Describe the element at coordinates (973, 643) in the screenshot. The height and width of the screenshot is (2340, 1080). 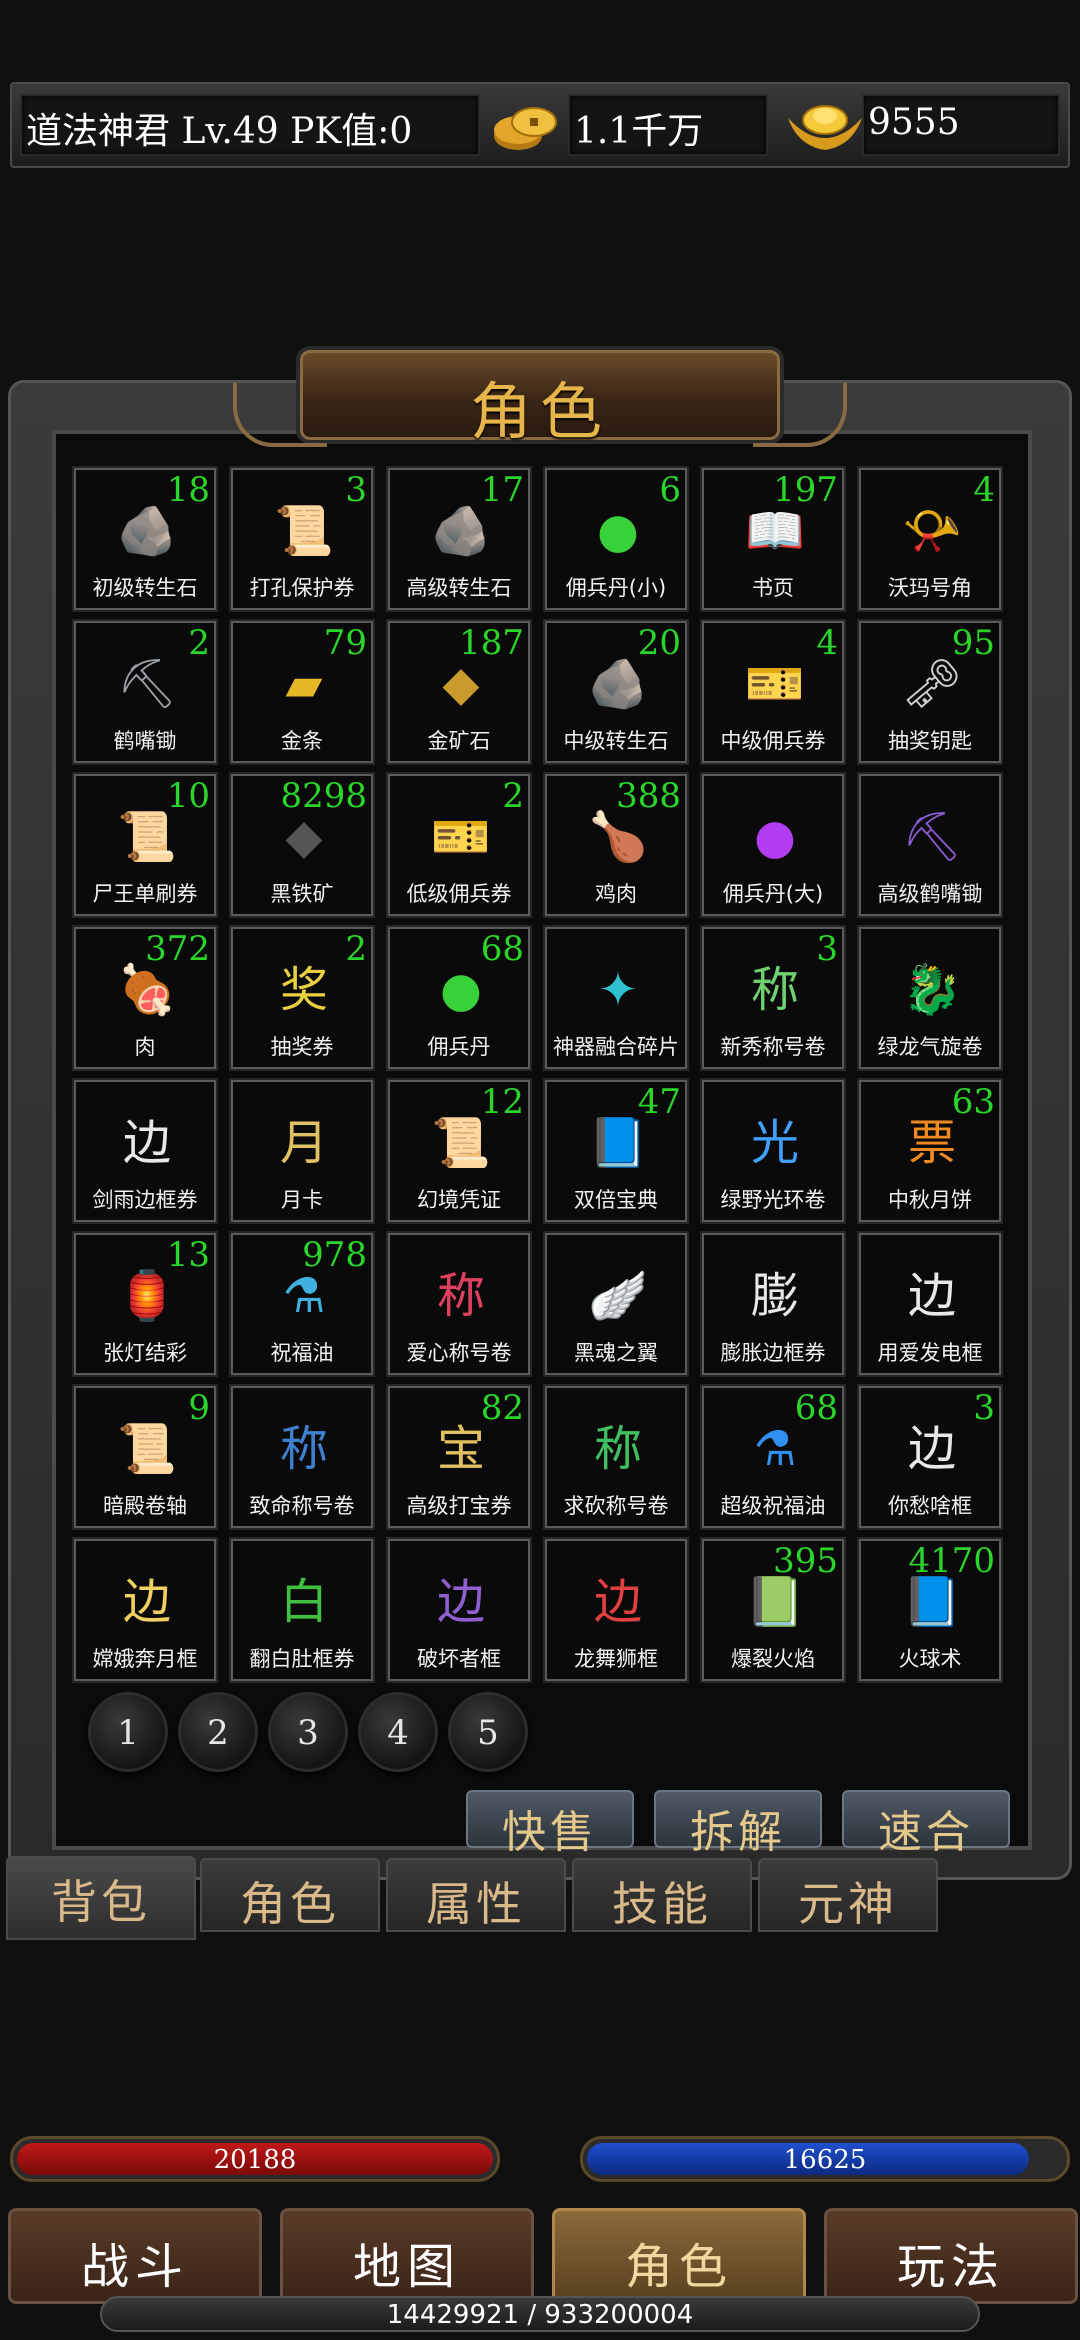
I see `item-count: 95` at that location.